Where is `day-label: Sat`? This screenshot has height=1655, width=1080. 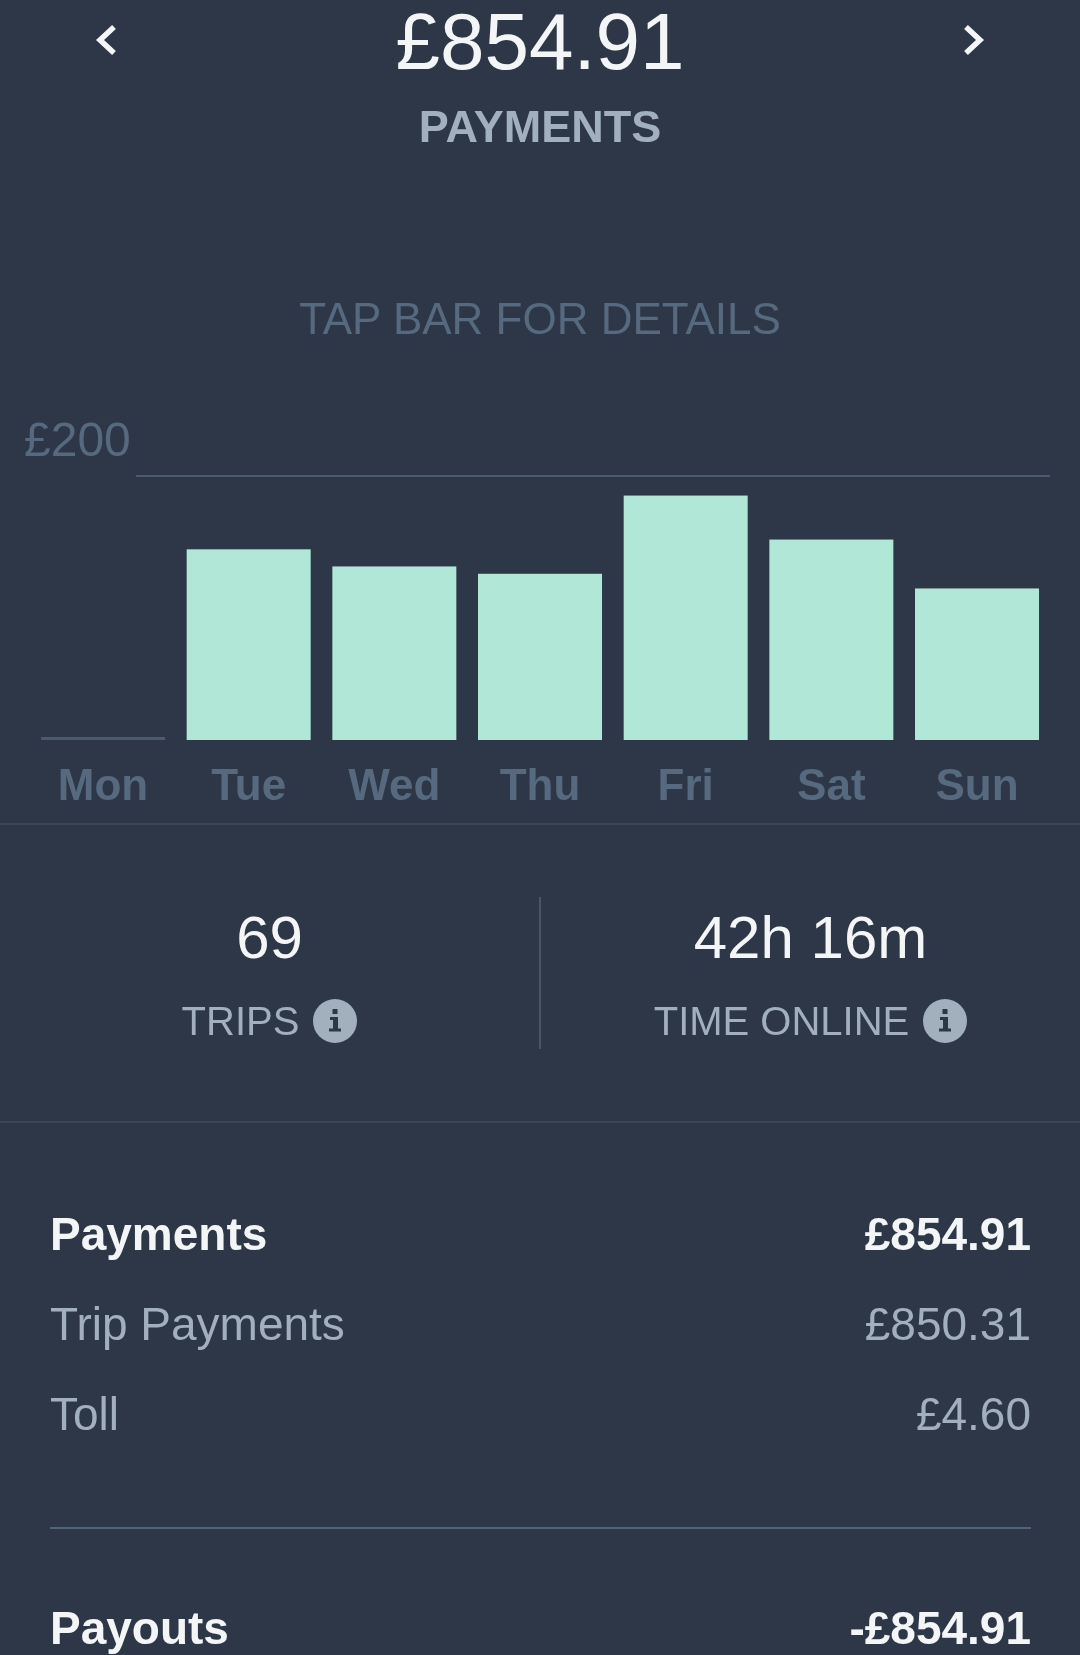
day-label: Sat is located at coordinates (831, 784).